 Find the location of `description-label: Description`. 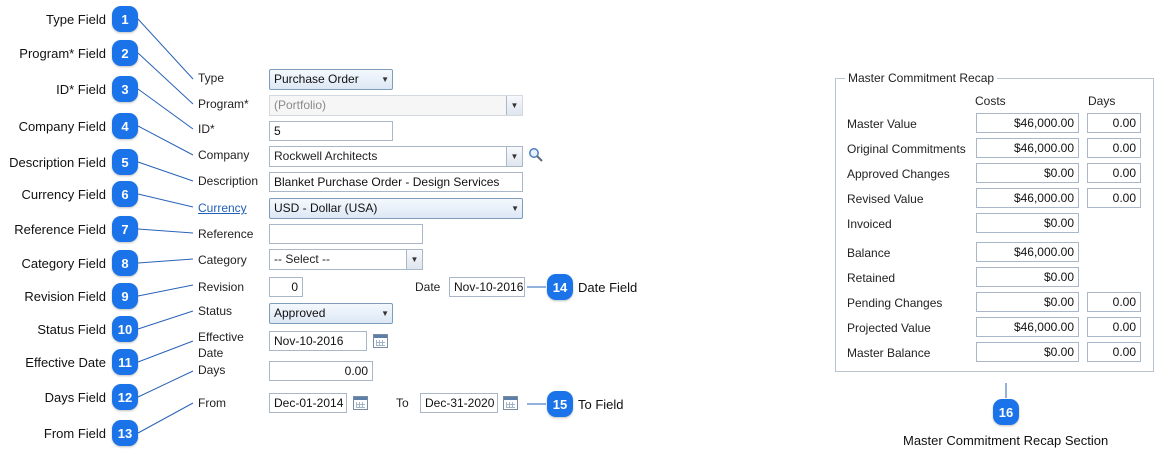

description-label: Description is located at coordinates (228, 181).